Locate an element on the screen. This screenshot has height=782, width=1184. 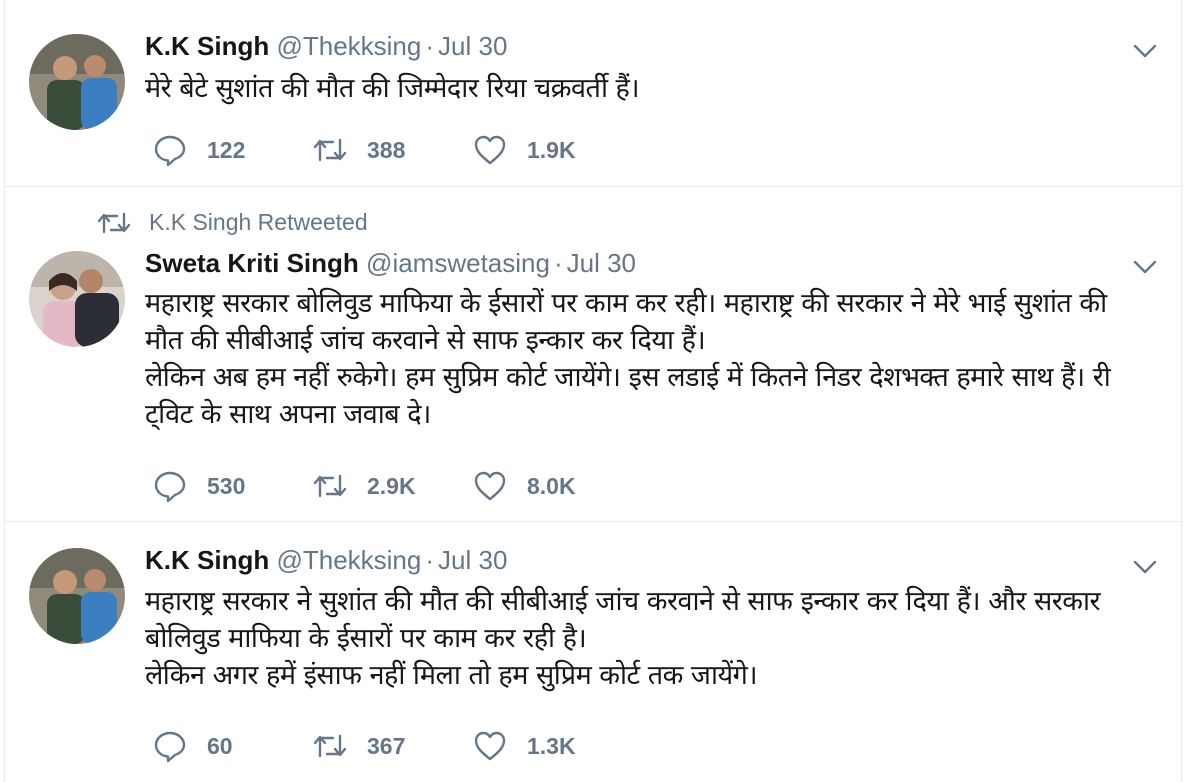
retweet-count: 388 is located at coordinates (386, 149).